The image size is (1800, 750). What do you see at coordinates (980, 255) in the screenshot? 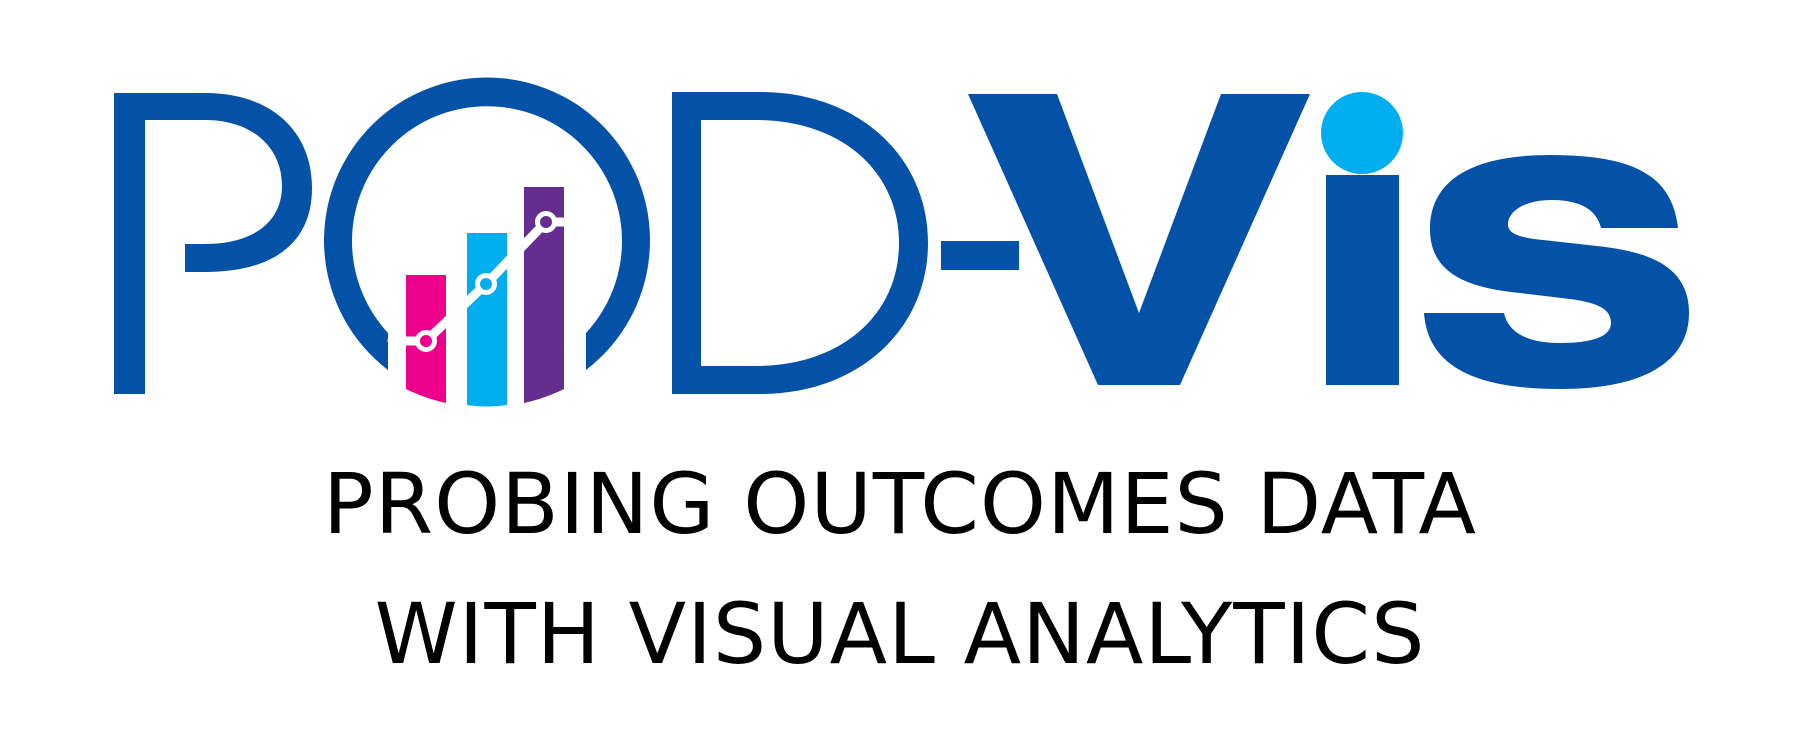
I see `letter-hyphen` at bounding box center [980, 255].